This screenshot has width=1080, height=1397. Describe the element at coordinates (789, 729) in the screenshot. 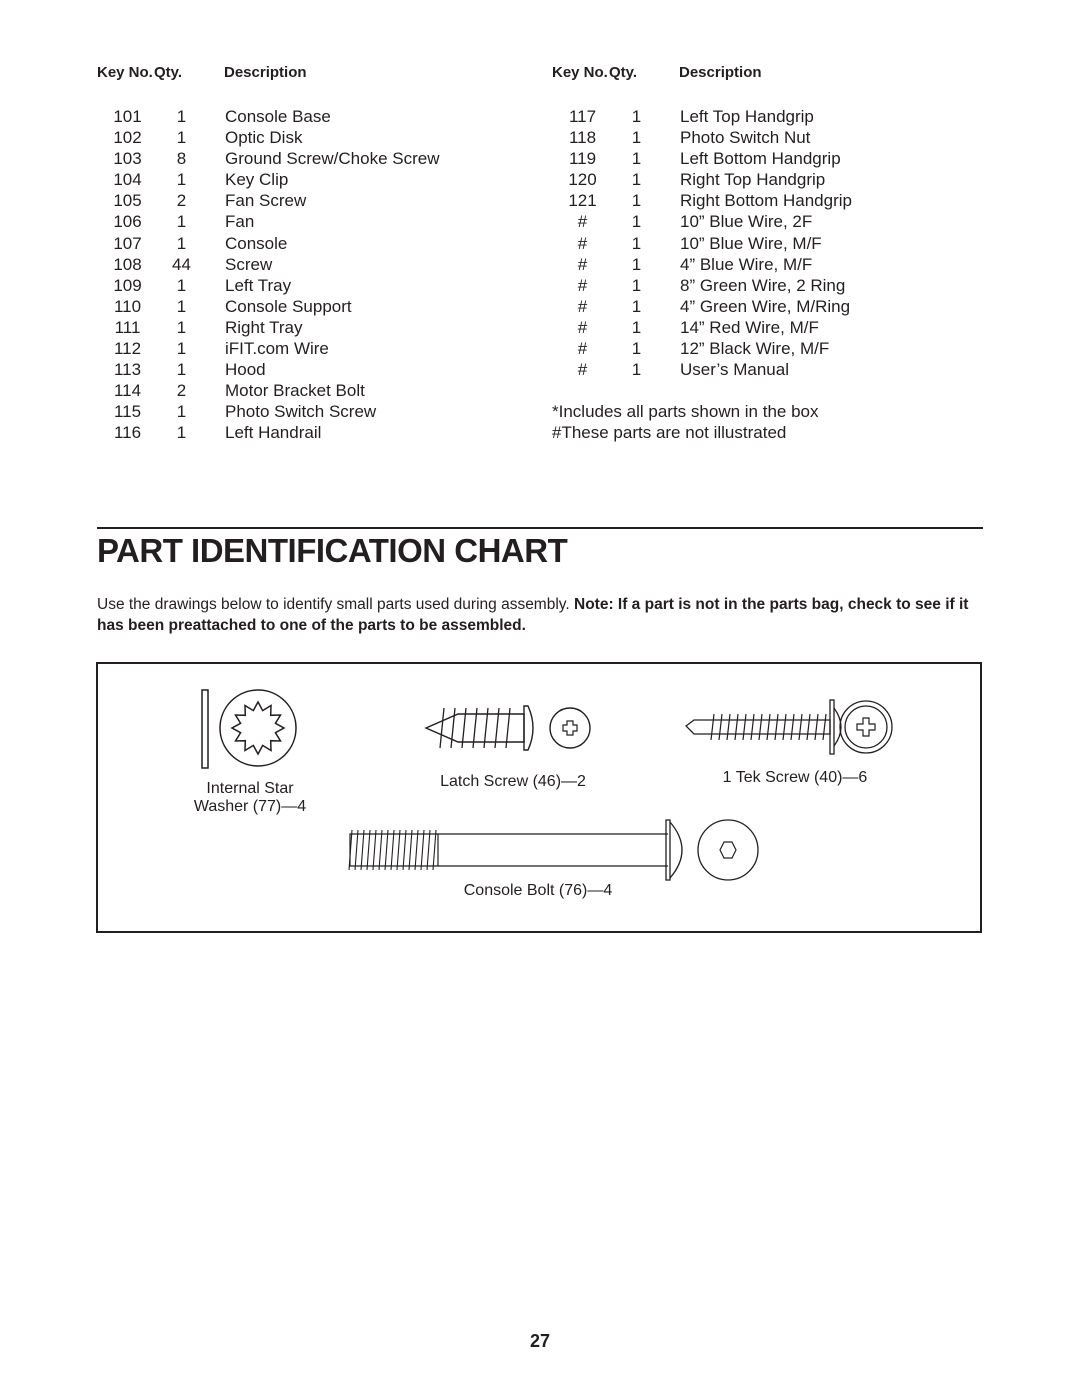

I see `tek-screw-icon` at that location.